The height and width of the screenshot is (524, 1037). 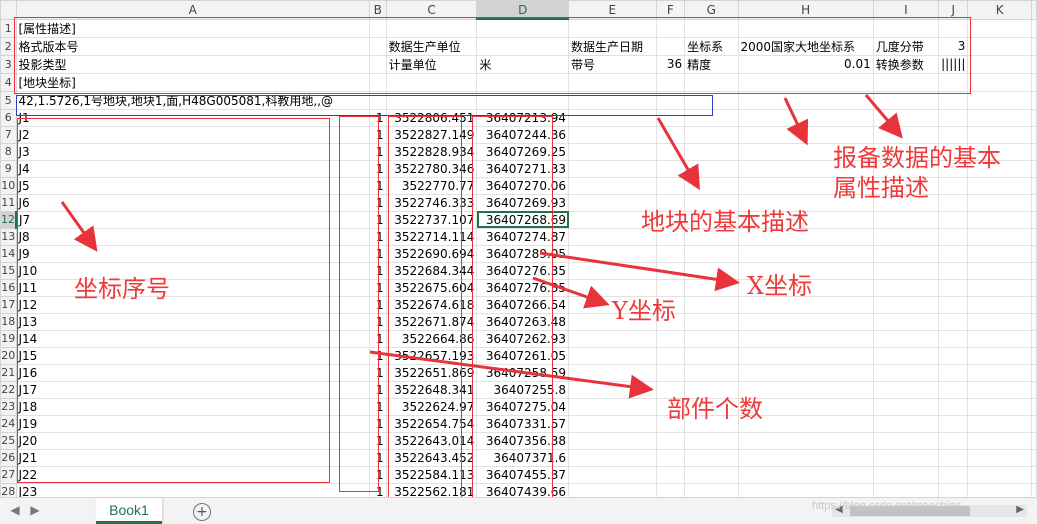 What do you see at coordinates (881, 188) in the screenshot?
I see `annotation-attribute-line2: 属性描述` at bounding box center [881, 188].